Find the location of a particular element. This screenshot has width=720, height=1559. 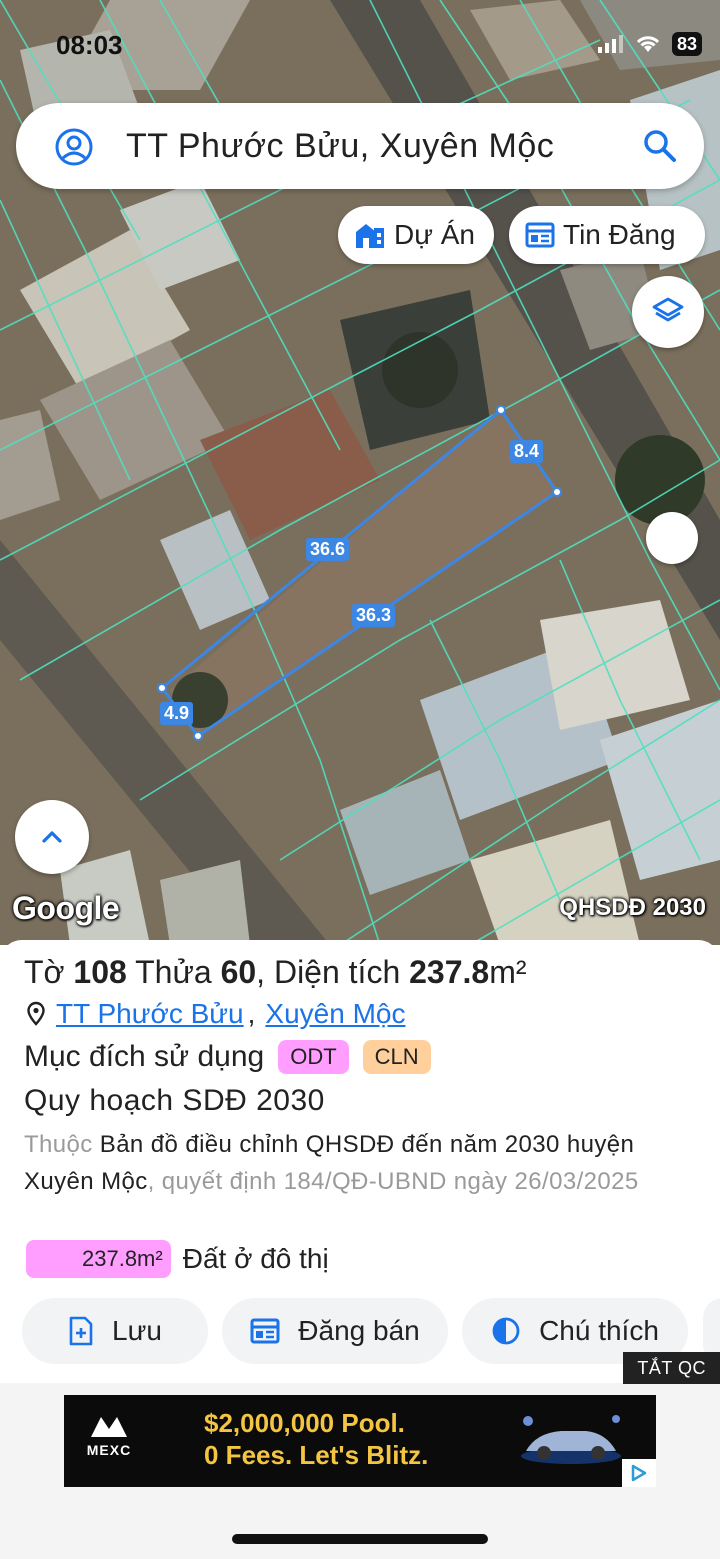

search-bar: TT Phước Bửu, Xuyên Mộc is located at coordinates (360, 146).